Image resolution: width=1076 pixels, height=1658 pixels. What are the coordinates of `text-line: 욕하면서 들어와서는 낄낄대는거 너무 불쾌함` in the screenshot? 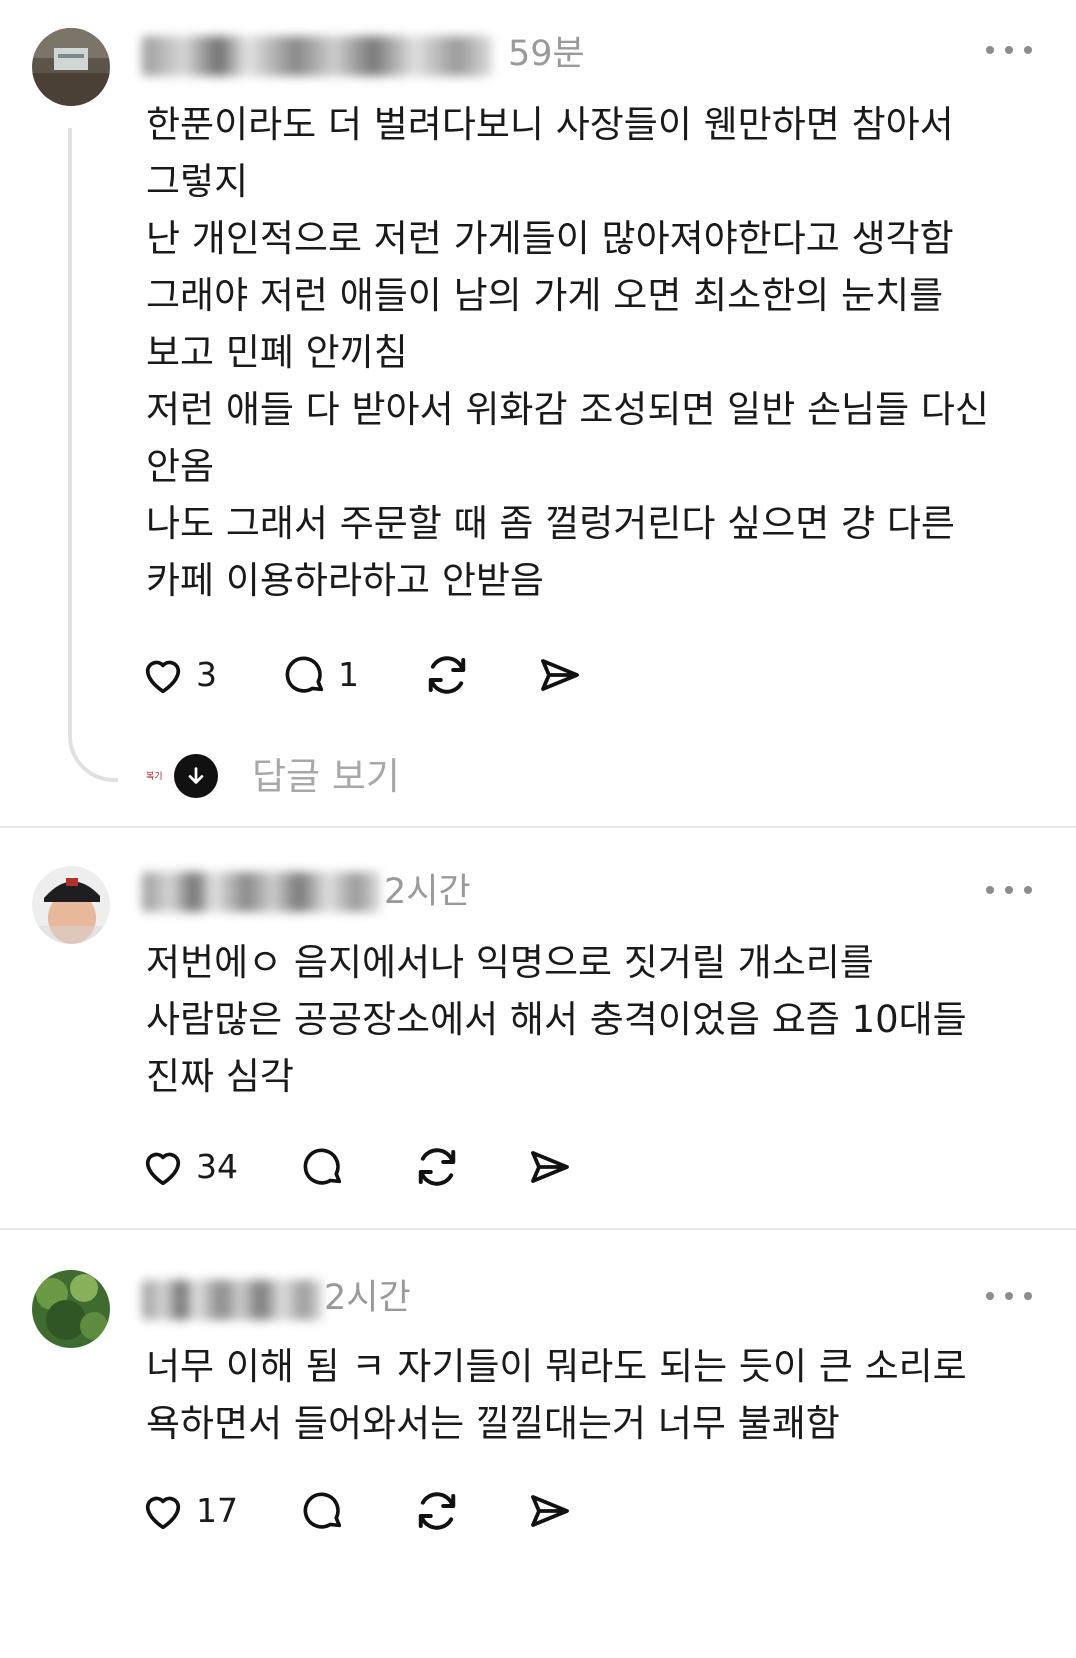 It's located at (493, 1423).